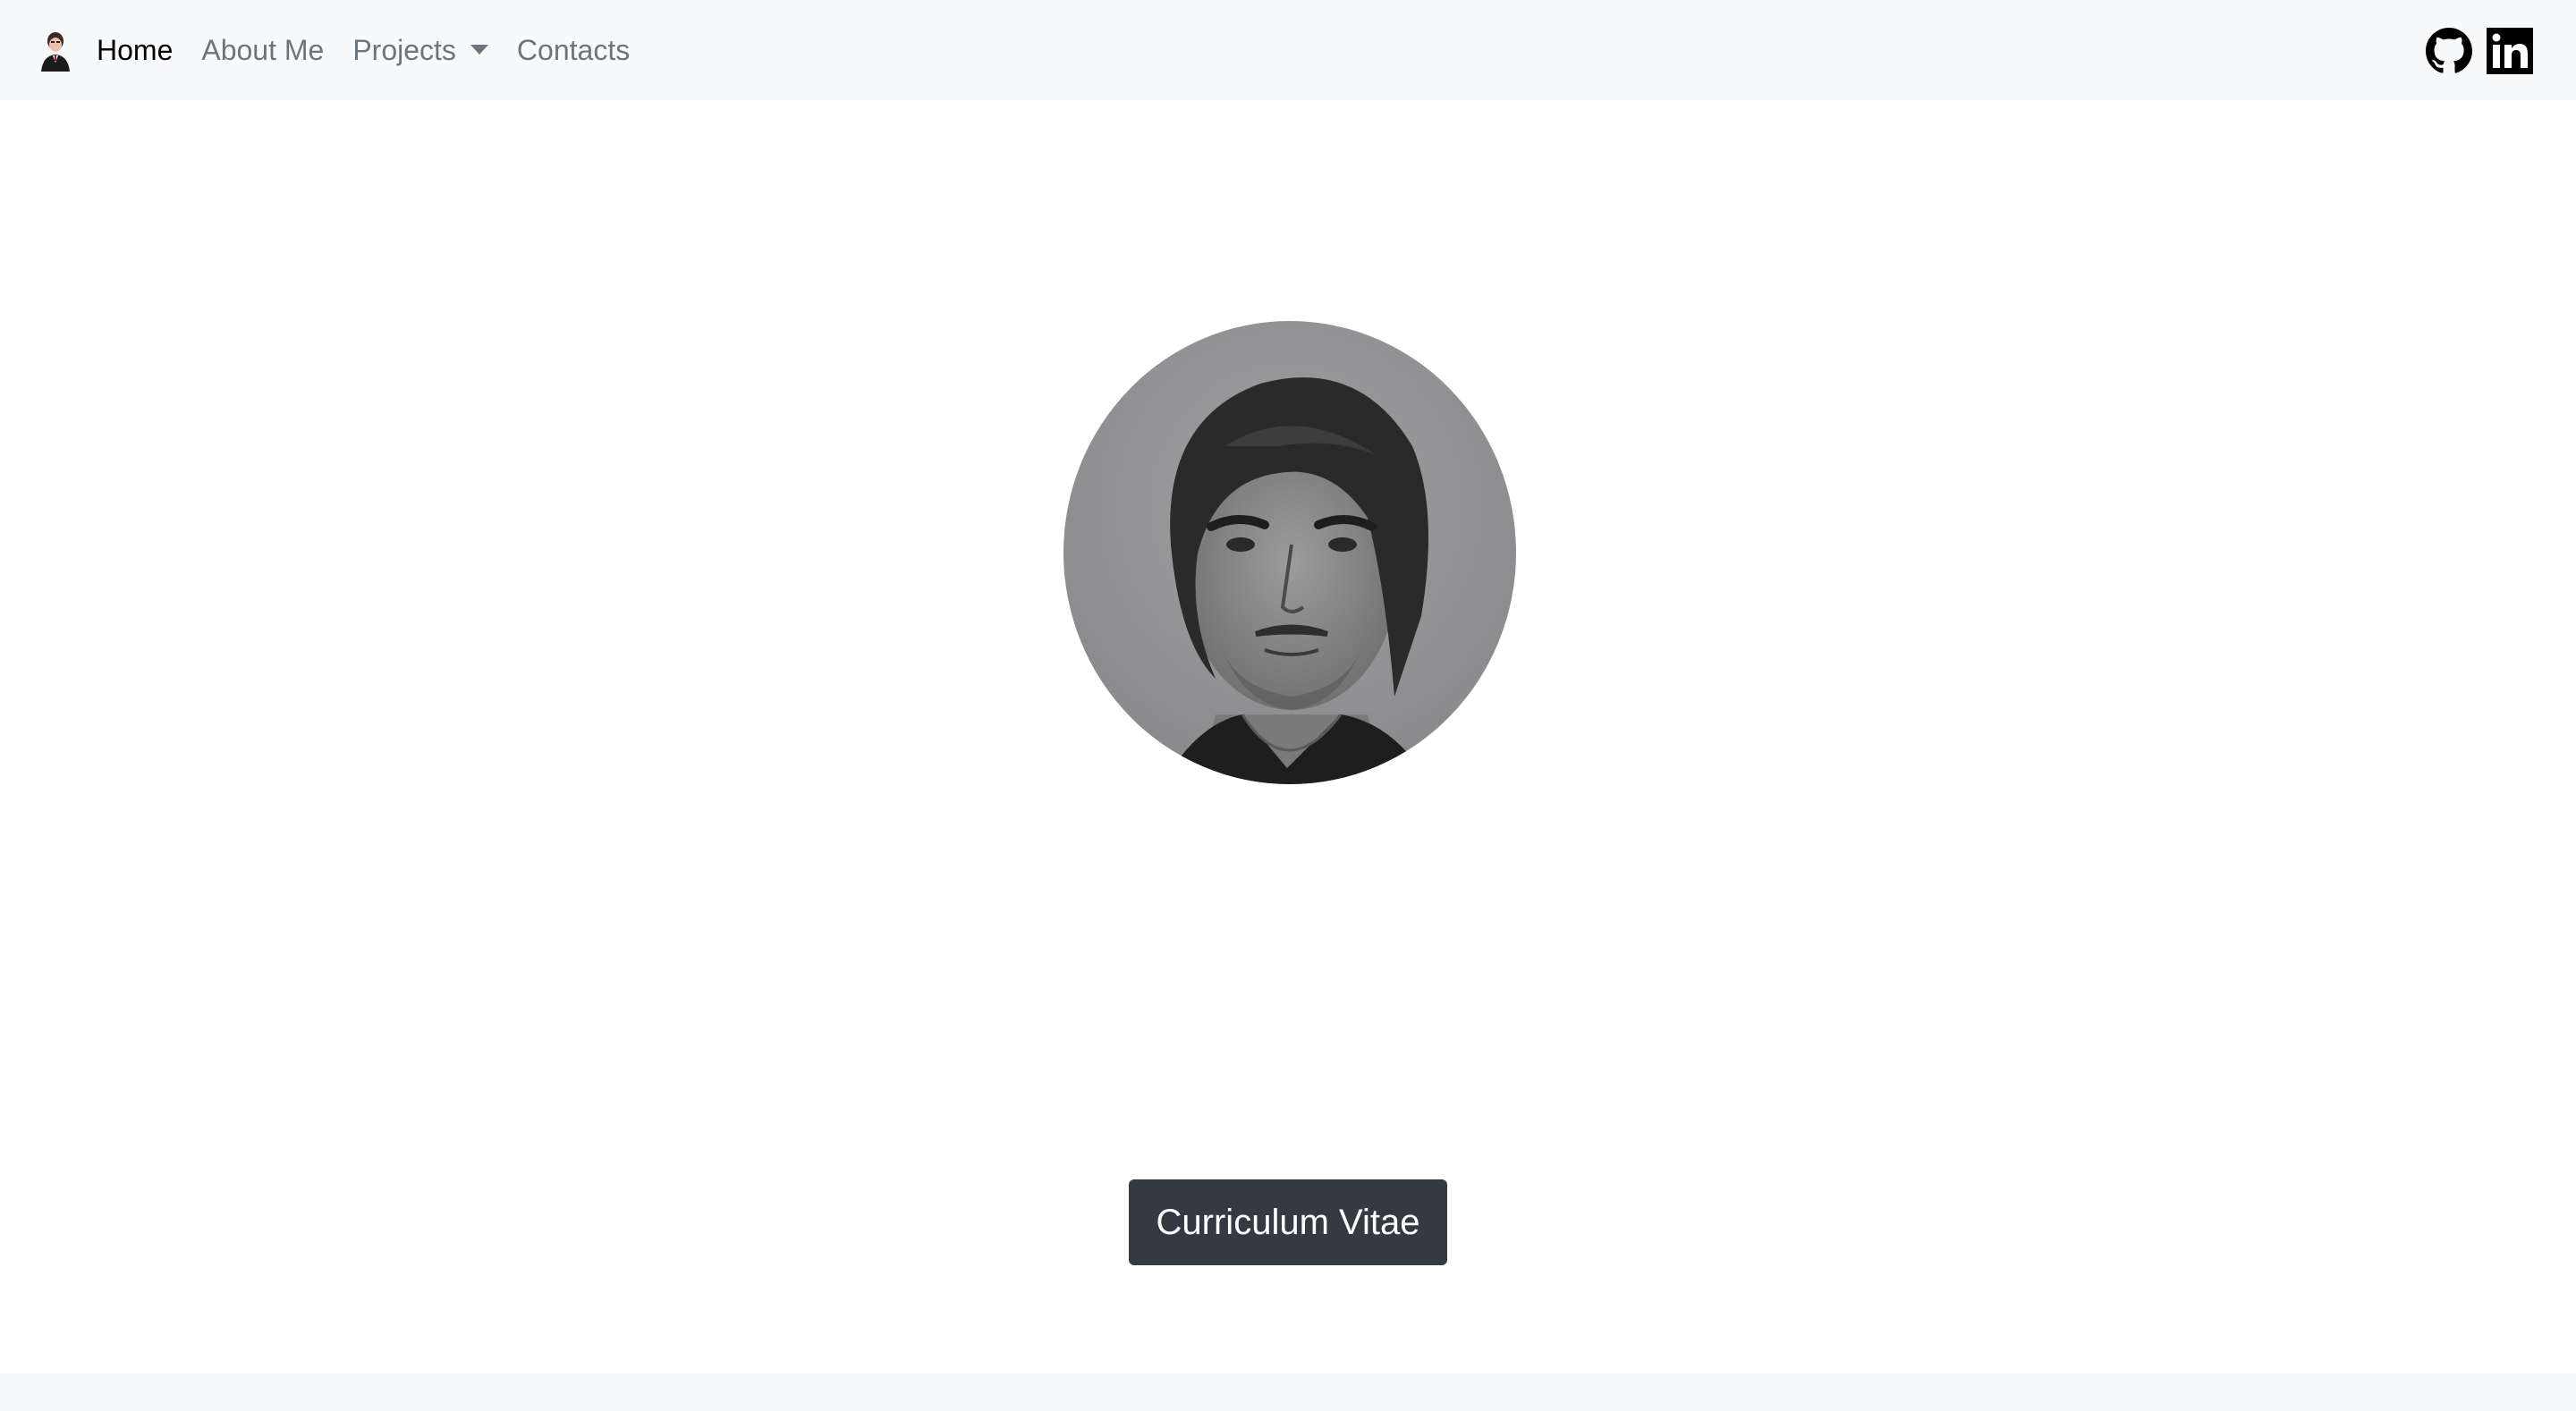 This screenshot has height=1411, width=2576. What do you see at coordinates (55, 50) in the screenshot?
I see `avatar-brand-icon` at bounding box center [55, 50].